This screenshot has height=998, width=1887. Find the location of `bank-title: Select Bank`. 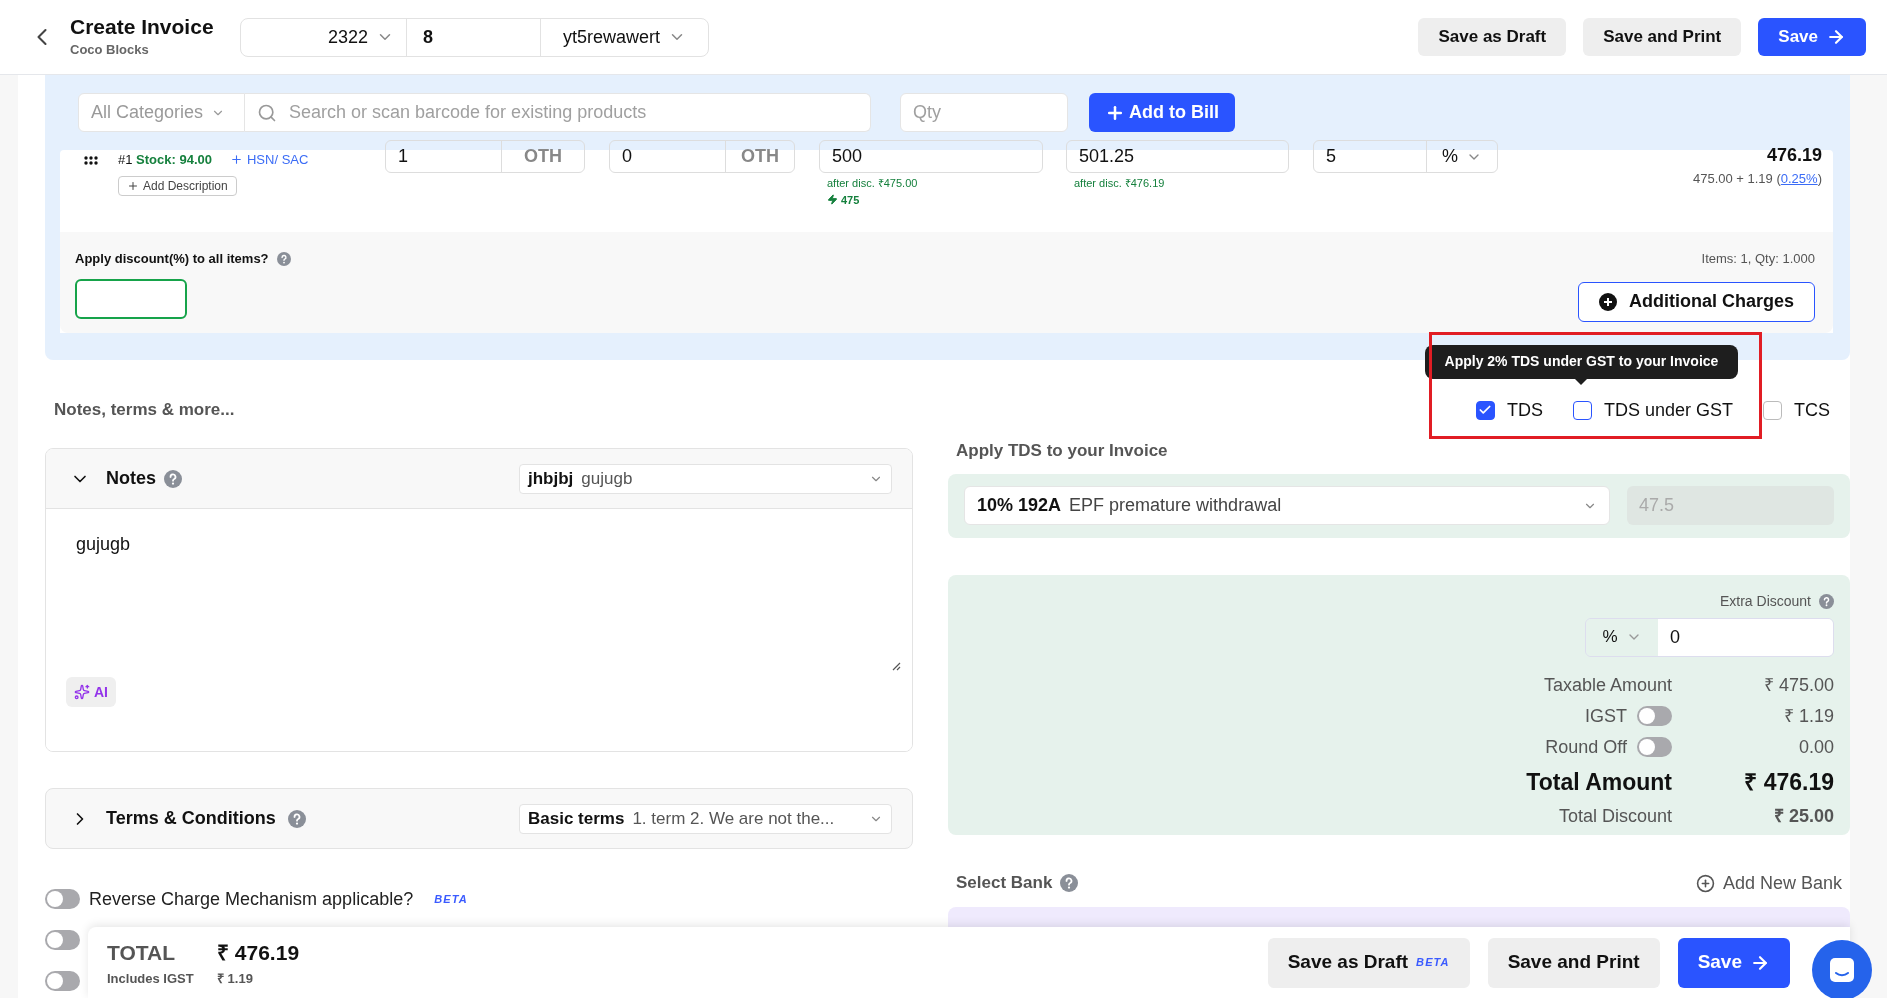

bank-title: Select Bank is located at coordinates (1004, 883).